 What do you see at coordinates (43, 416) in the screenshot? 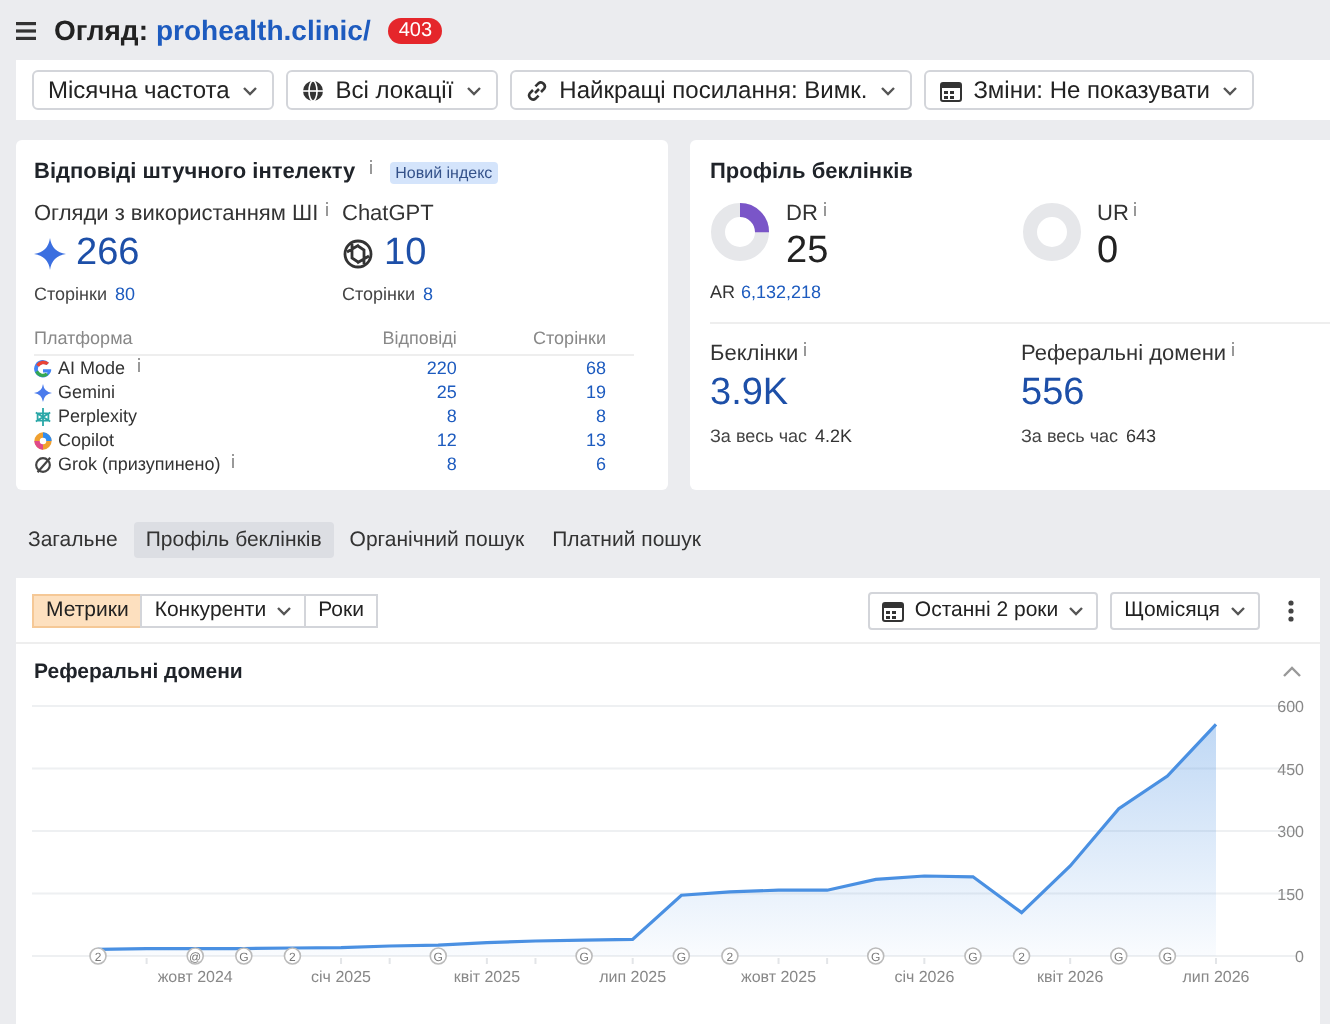
I see `snowflake-icon` at bounding box center [43, 416].